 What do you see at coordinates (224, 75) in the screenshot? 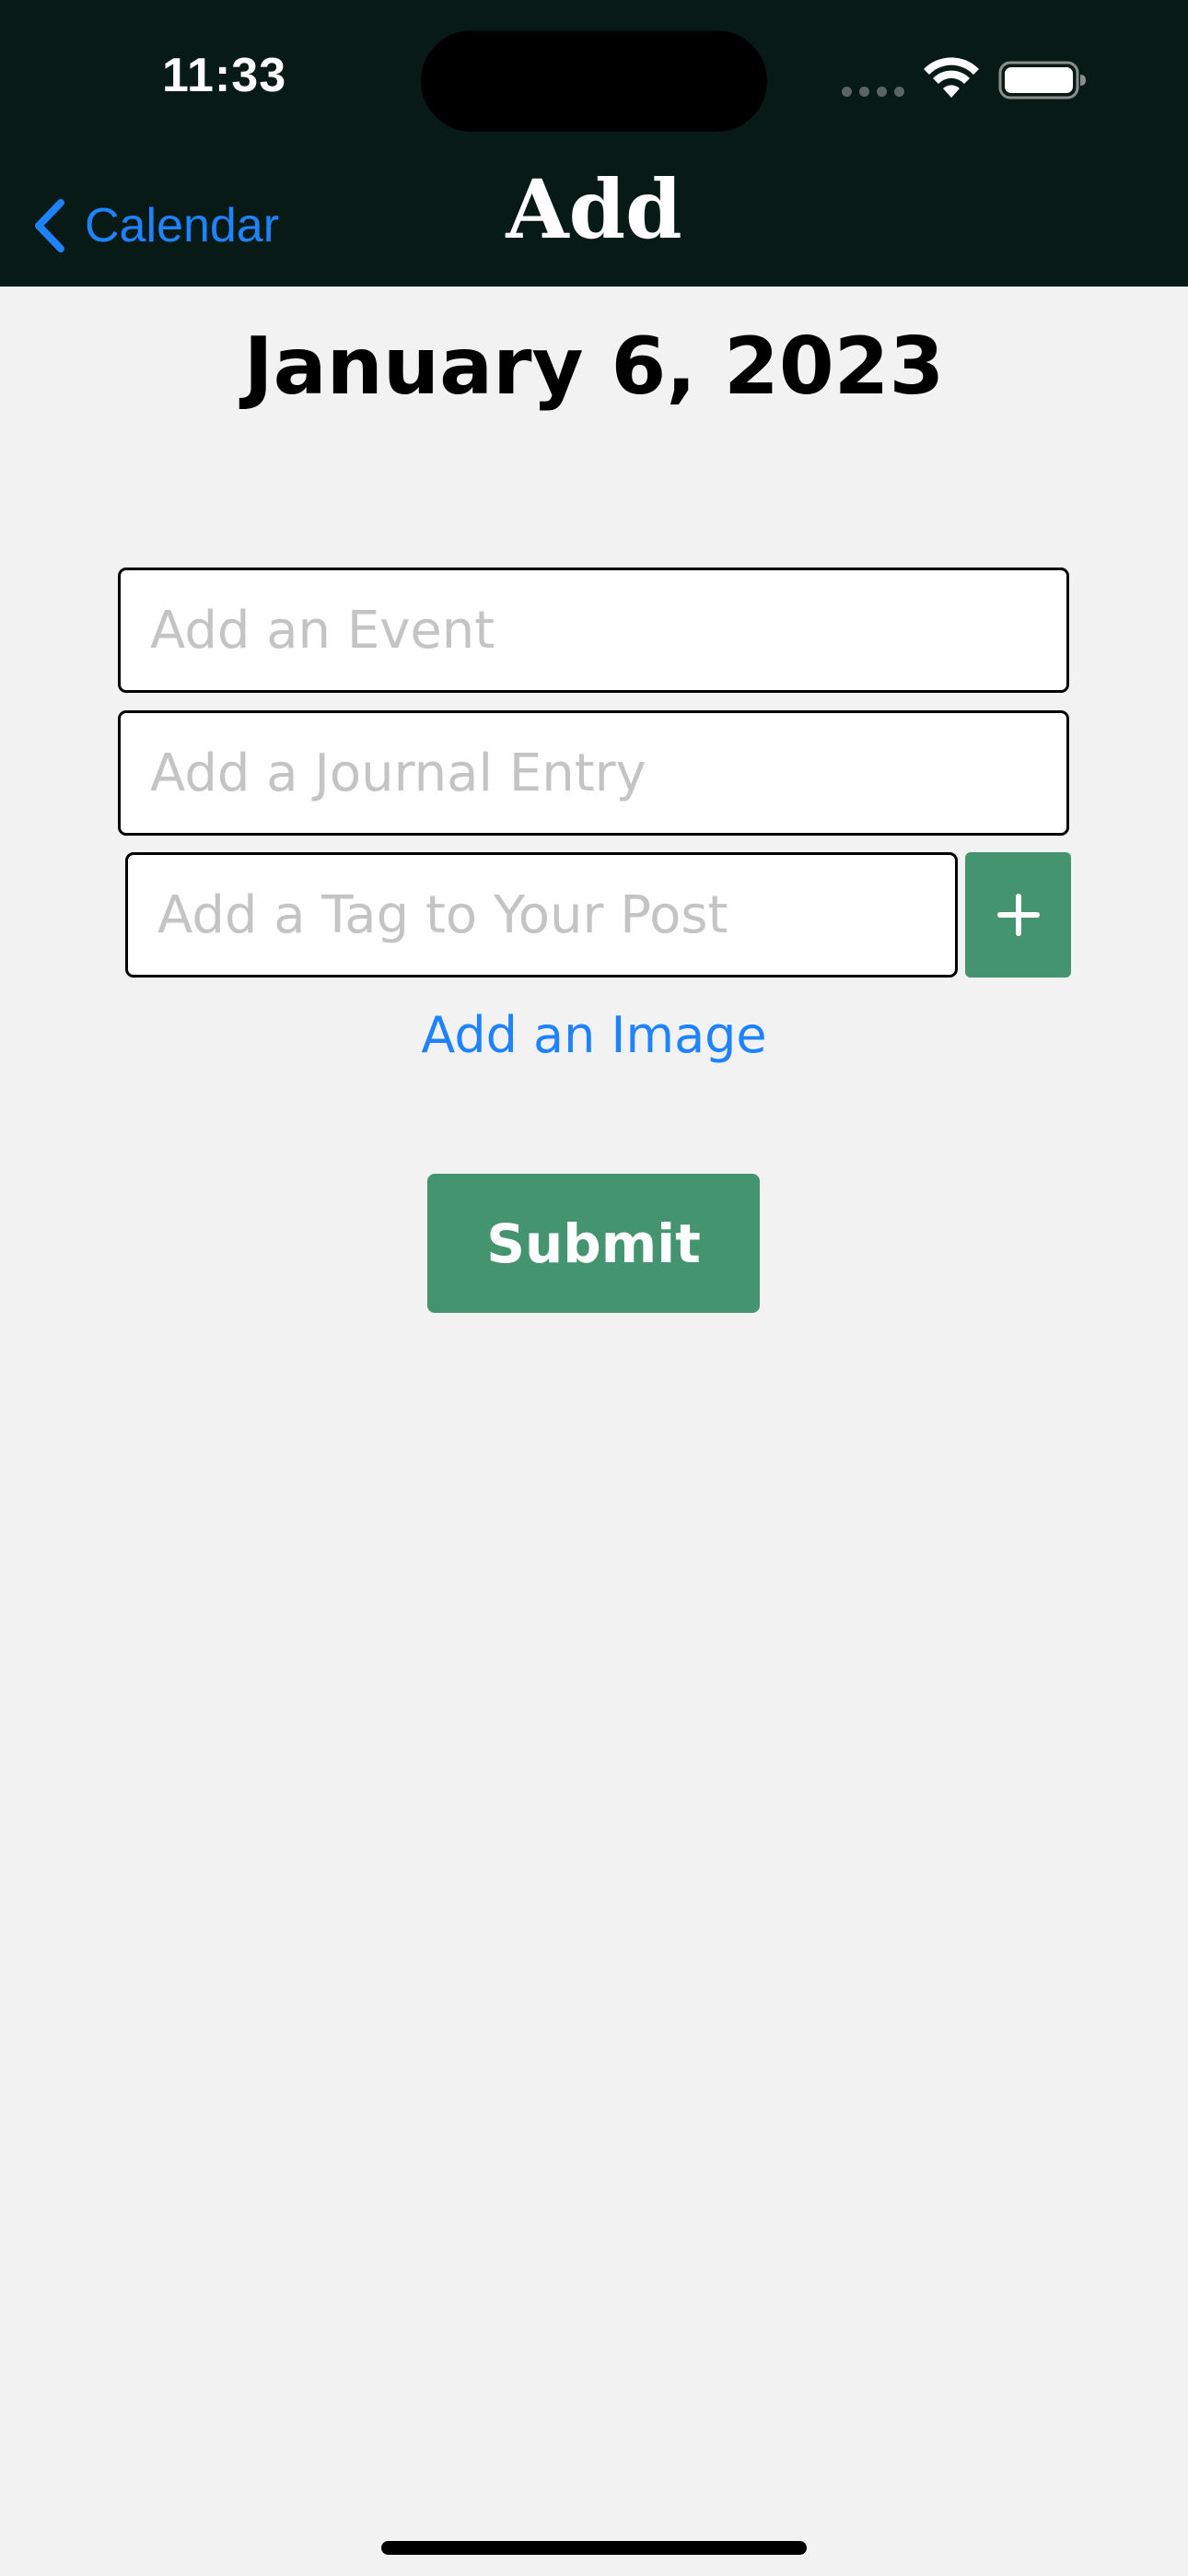
I see `status-time: 11:33` at bounding box center [224, 75].